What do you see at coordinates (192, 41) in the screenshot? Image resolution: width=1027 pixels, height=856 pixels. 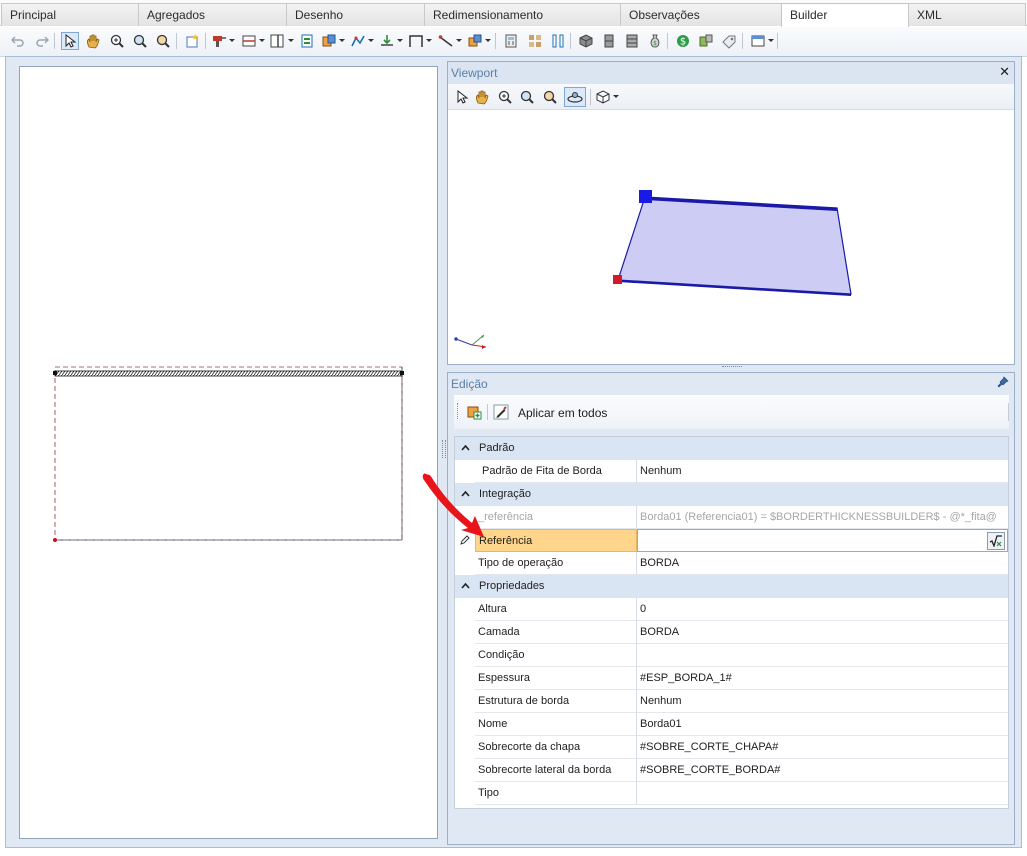 I see `new-item-icon` at bounding box center [192, 41].